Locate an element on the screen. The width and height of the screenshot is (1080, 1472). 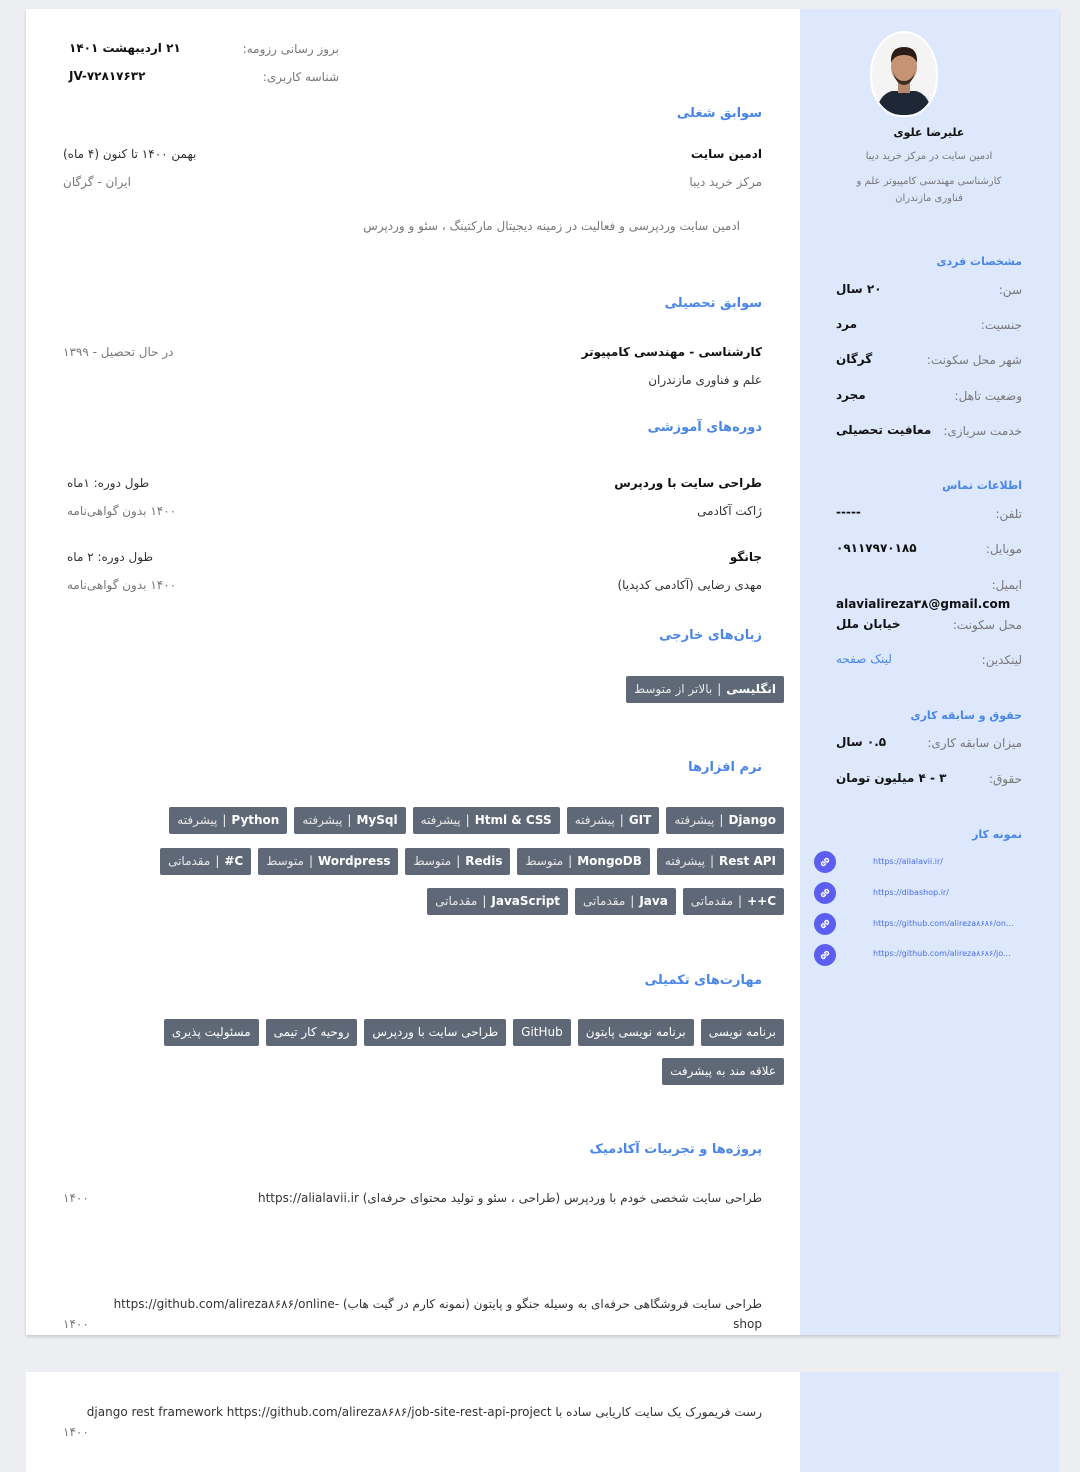
software-chip: JavaScript | مقدماتی is located at coordinates (498, 901).